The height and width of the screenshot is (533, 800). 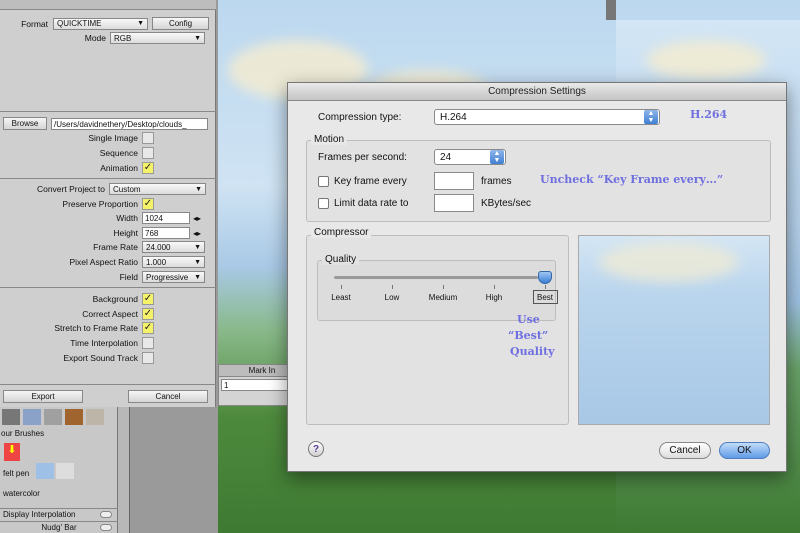 I want to click on width-field: 1024, so click(x=166, y=218).